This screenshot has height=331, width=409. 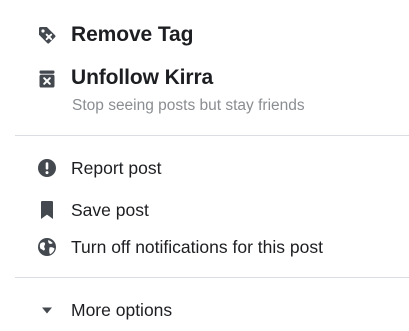 I want to click on report-post-item: Report post, so click(x=204, y=168).